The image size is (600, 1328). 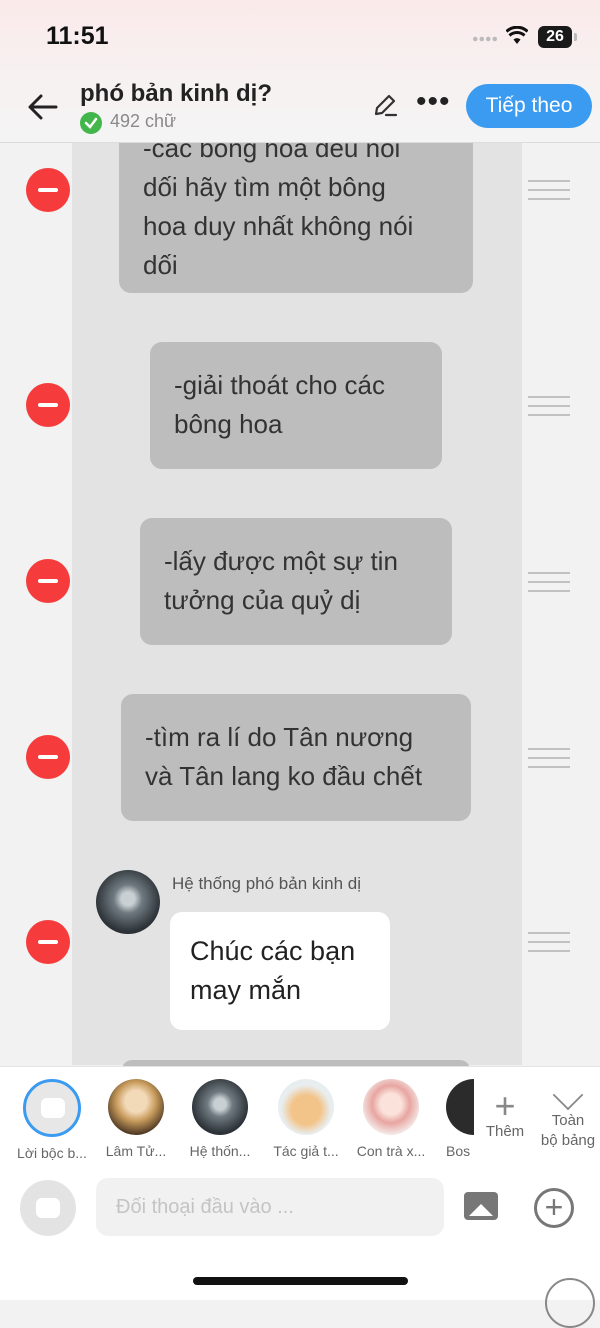 I want to click on system-avatar, so click(x=128, y=902).